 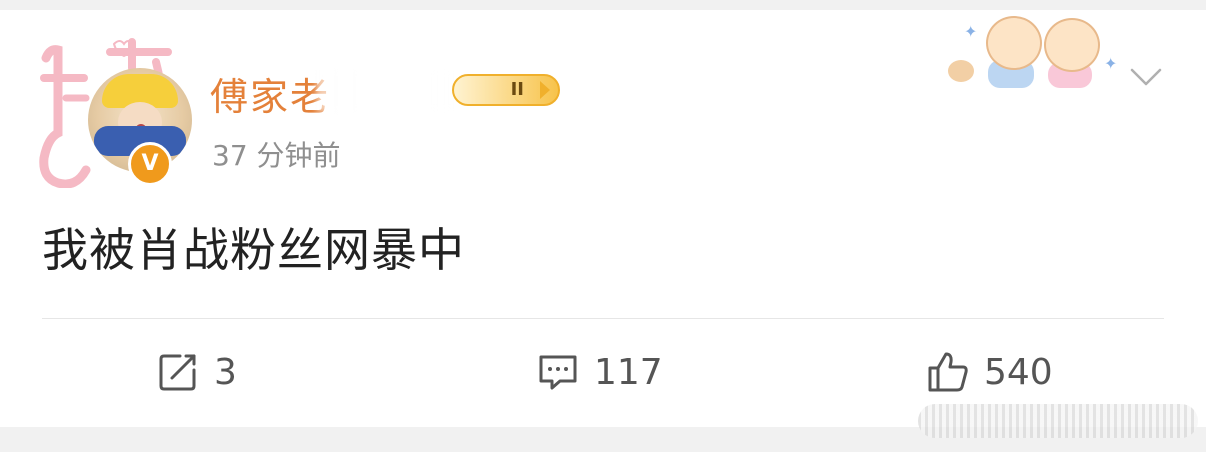 I want to click on repost-button: 3, so click(x=196, y=372).